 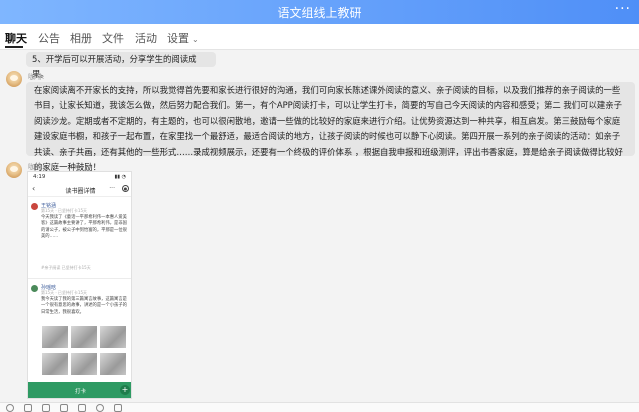 I want to click on active-tab-indicator, so click(x=14, y=47).